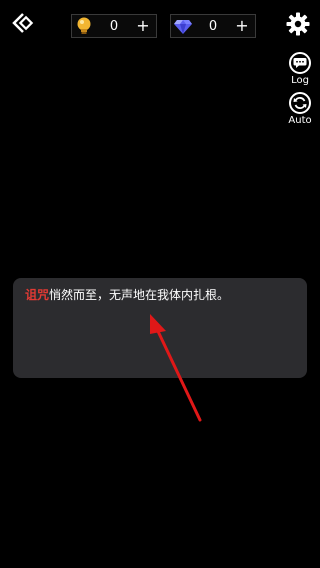 The image size is (320, 568). I want to click on chat-bubble-icon, so click(300, 63).